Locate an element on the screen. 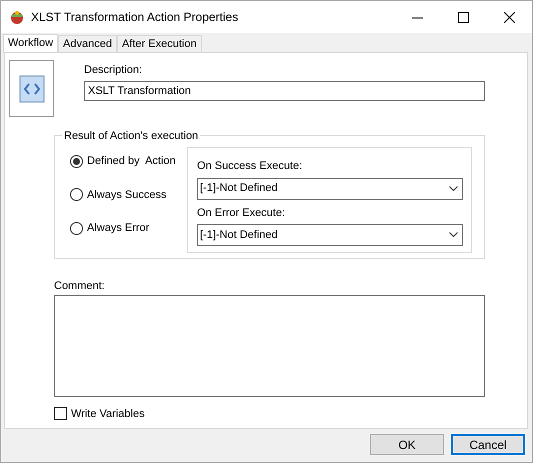 The image size is (536, 465). comment-label: Comment: is located at coordinates (80, 286).